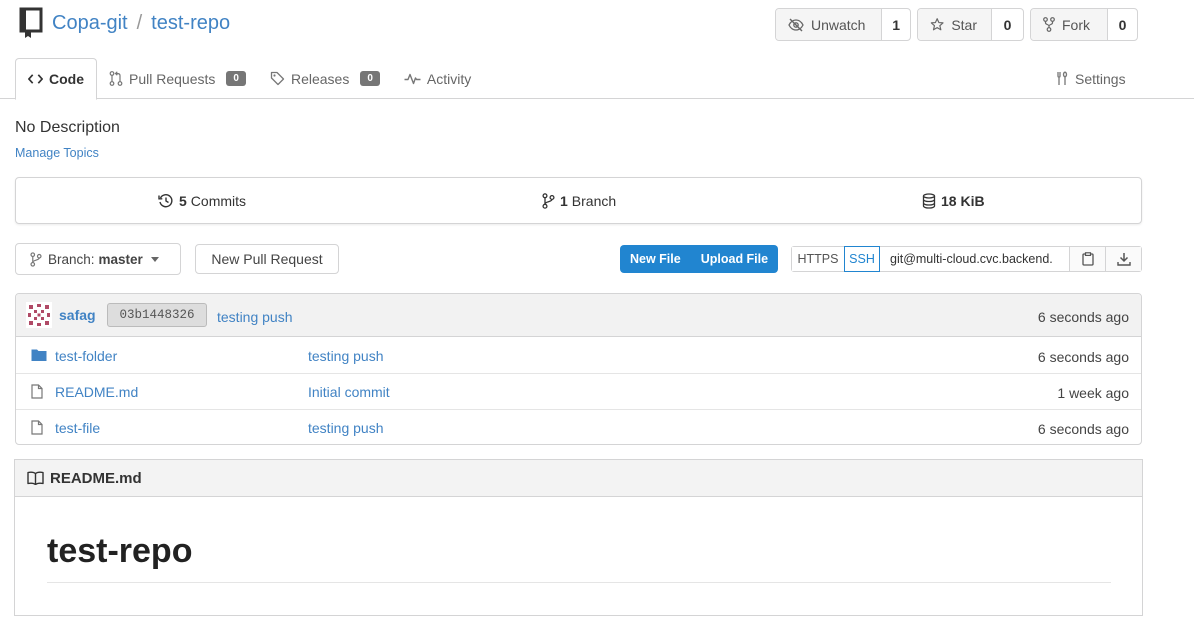 This screenshot has width=1194, height=629. Describe the element at coordinates (1062, 78) in the screenshot. I see `tools-icon` at that location.